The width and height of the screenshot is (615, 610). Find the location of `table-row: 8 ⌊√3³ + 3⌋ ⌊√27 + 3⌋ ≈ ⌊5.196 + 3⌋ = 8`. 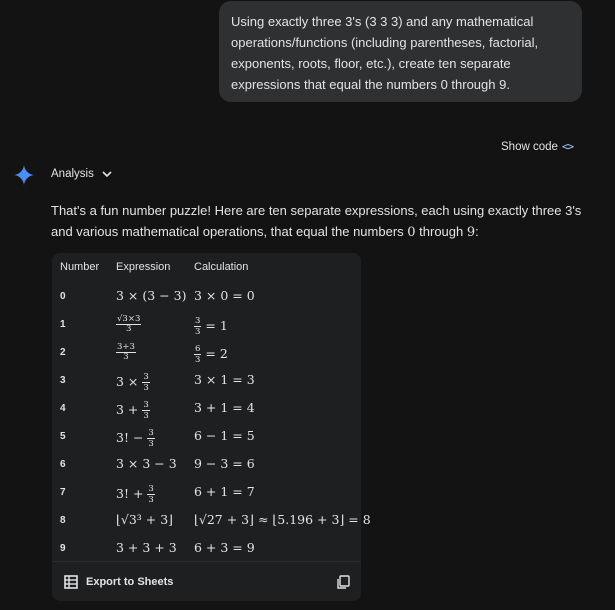

table-row: 8 ⌊√3³ + 3⌋ ⌊√27 + 3⌋ ≈ ⌊5.196 + 3⌋ = 8 is located at coordinates (211, 521).